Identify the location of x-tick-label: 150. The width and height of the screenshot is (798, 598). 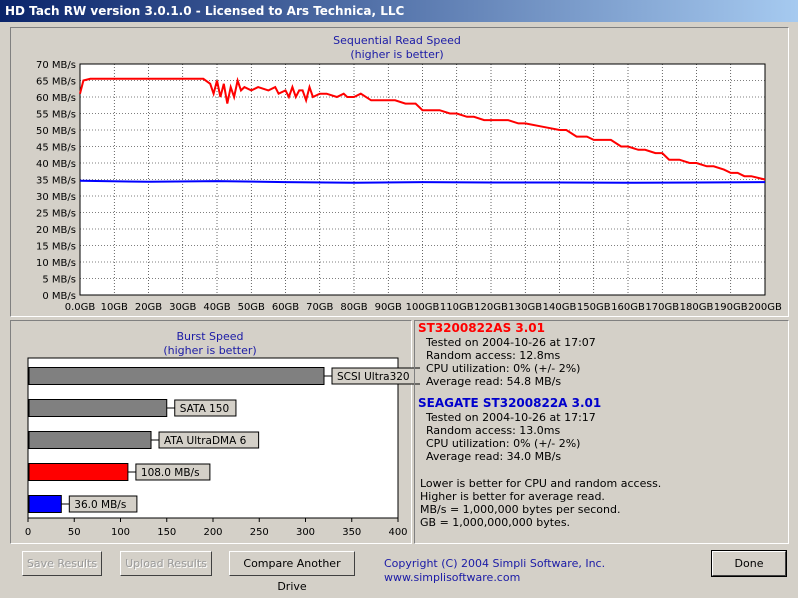
(166, 532).